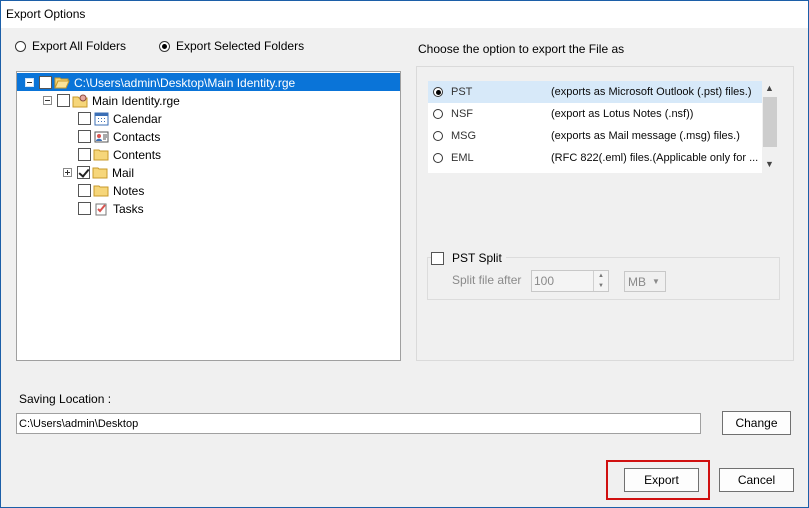 The width and height of the screenshot is (809, 508). I want to click on format-desc: (exports as Mail message (.msg) files.), so click(645, 136).